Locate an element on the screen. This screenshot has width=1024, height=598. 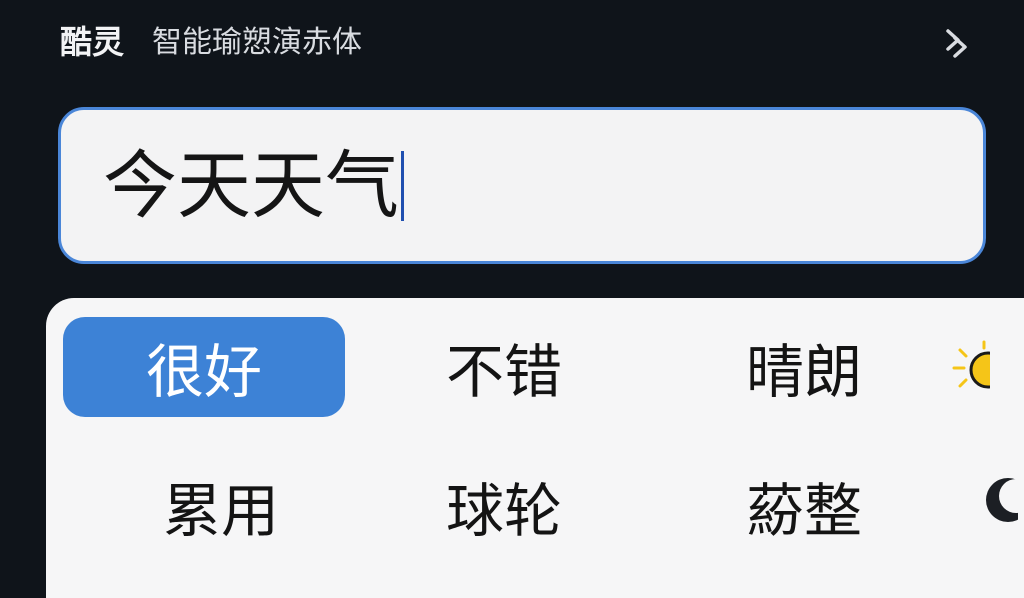
header-subtitle: 智能瑜愬演赤体 is located at coordinates (257, 42).